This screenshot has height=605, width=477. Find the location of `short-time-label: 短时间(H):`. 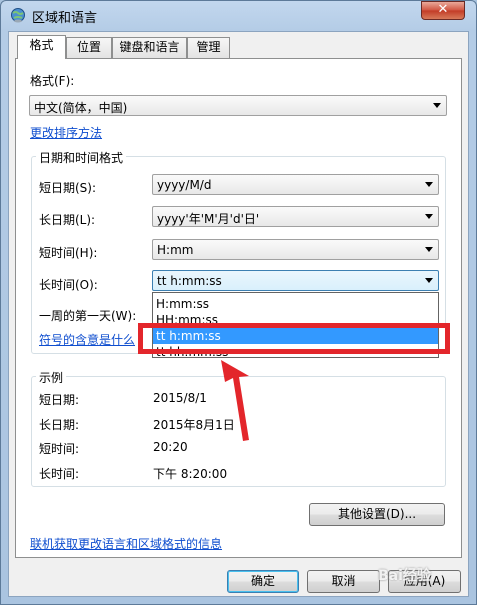

short-time-label: 短时间(H): is located at coordinates (68, 253).